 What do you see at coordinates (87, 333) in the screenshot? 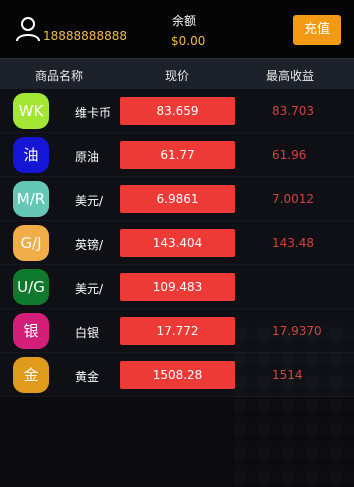
I see `product-name: 白银` at bounding box center [87, 333].